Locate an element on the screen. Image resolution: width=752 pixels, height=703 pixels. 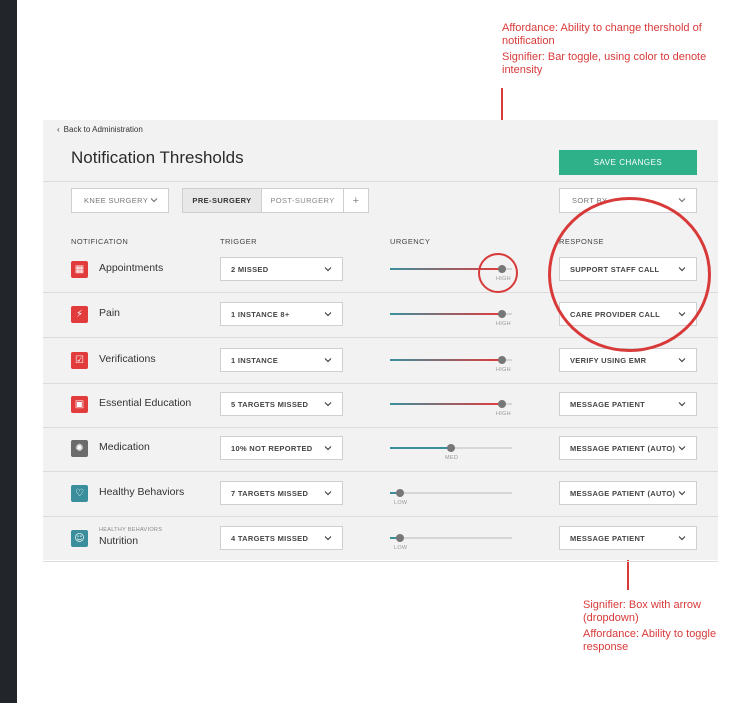
pill-icon: ✺ is located at coordinates (79, 448).